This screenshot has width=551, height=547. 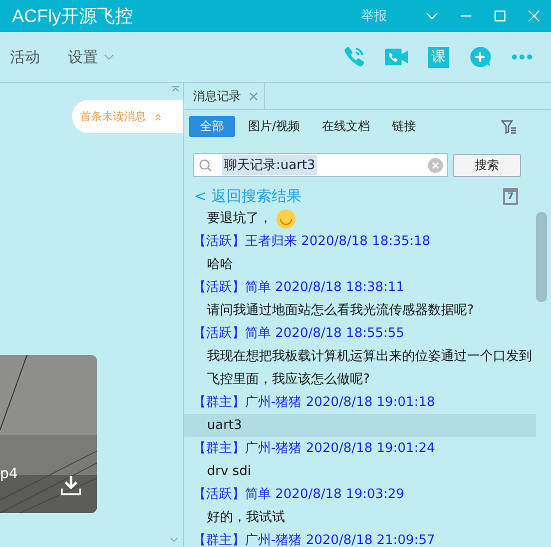 What do you see at coordinates (360, 425) in the screenshot?
I see `message-text: uart3` at bounding box center [360, 425].